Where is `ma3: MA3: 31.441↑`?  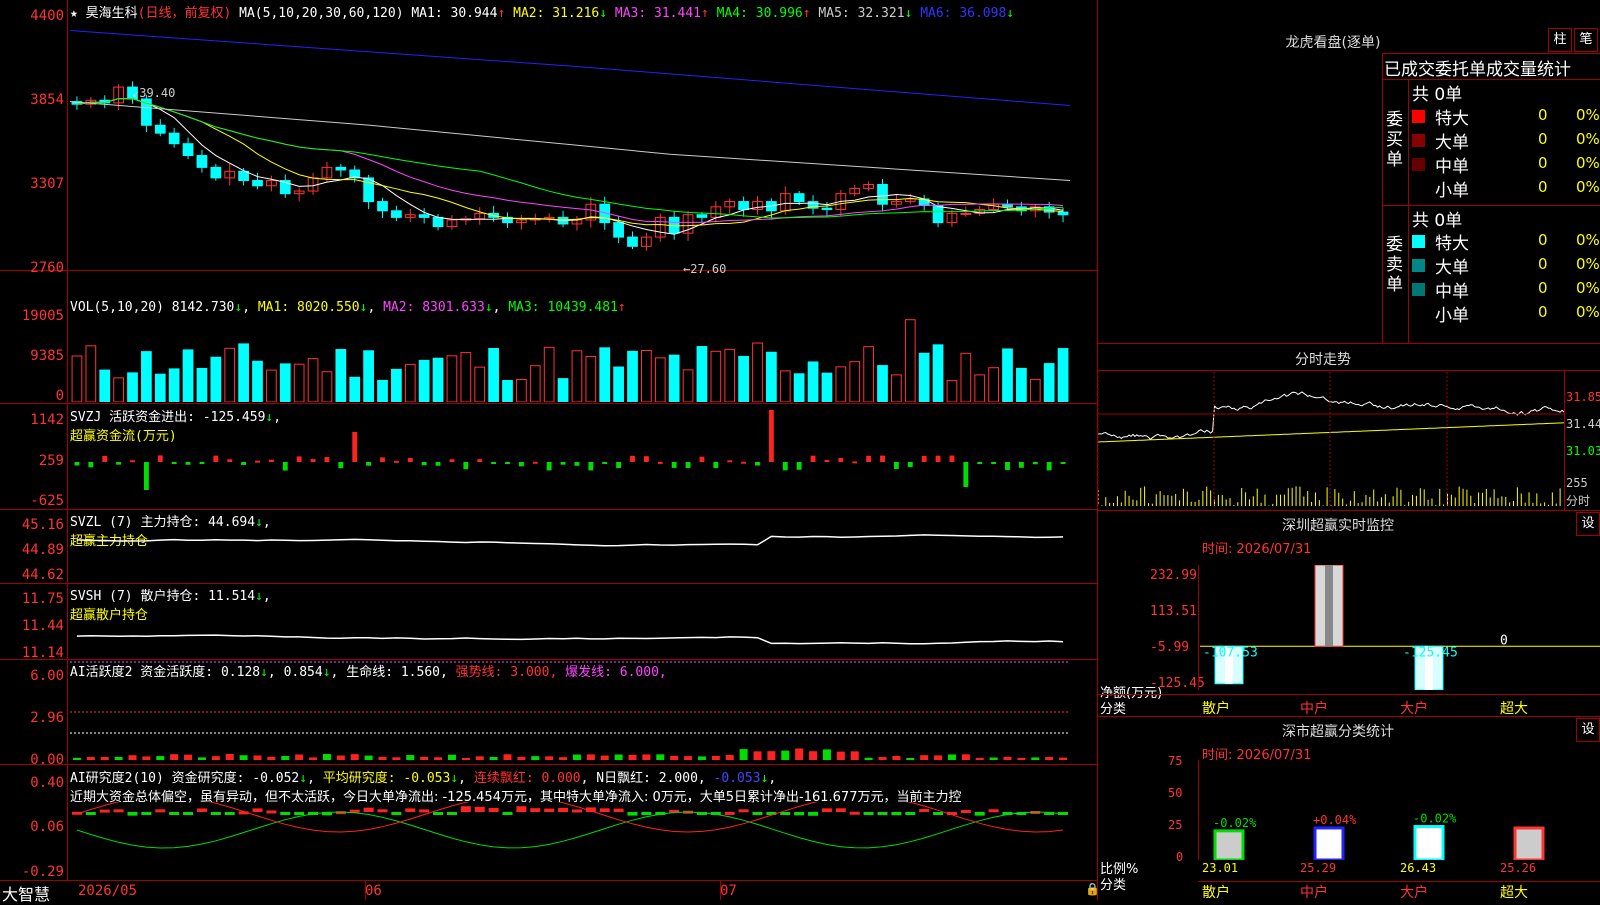 ma3: MA3: 31.441↑ is located at coordinates (661, 13).